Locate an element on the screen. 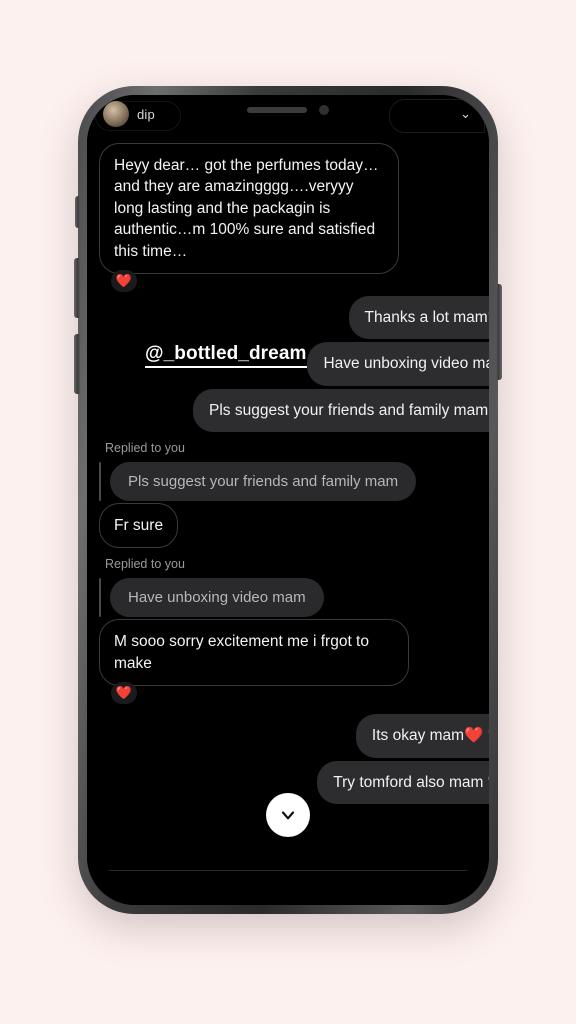 This screenshot has height=1024, width=576. composer-divider is located at coordinates (288, 870).